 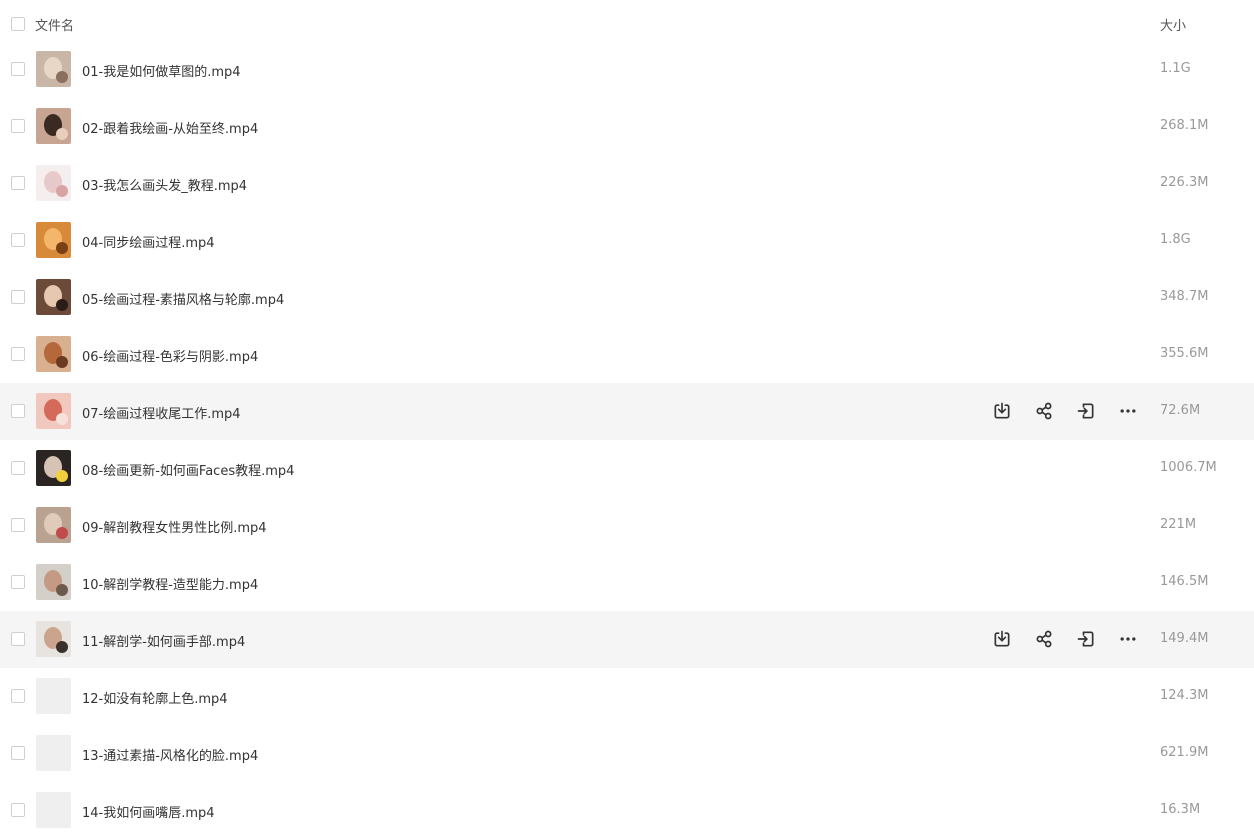 I want to click on file-name: 09-解剖教程女性男性比例.mp4, so click(x=174, y=526).